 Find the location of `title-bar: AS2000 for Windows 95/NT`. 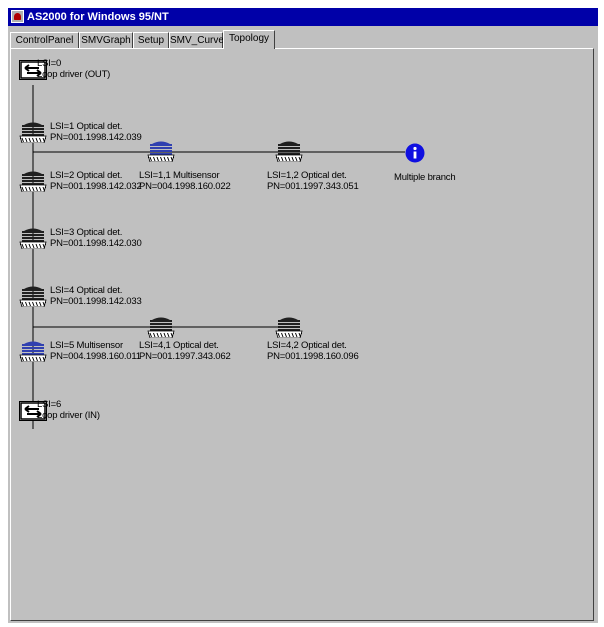

title-bar: AS2000 for Windows 95/NT is located at coordinates (303, 17).